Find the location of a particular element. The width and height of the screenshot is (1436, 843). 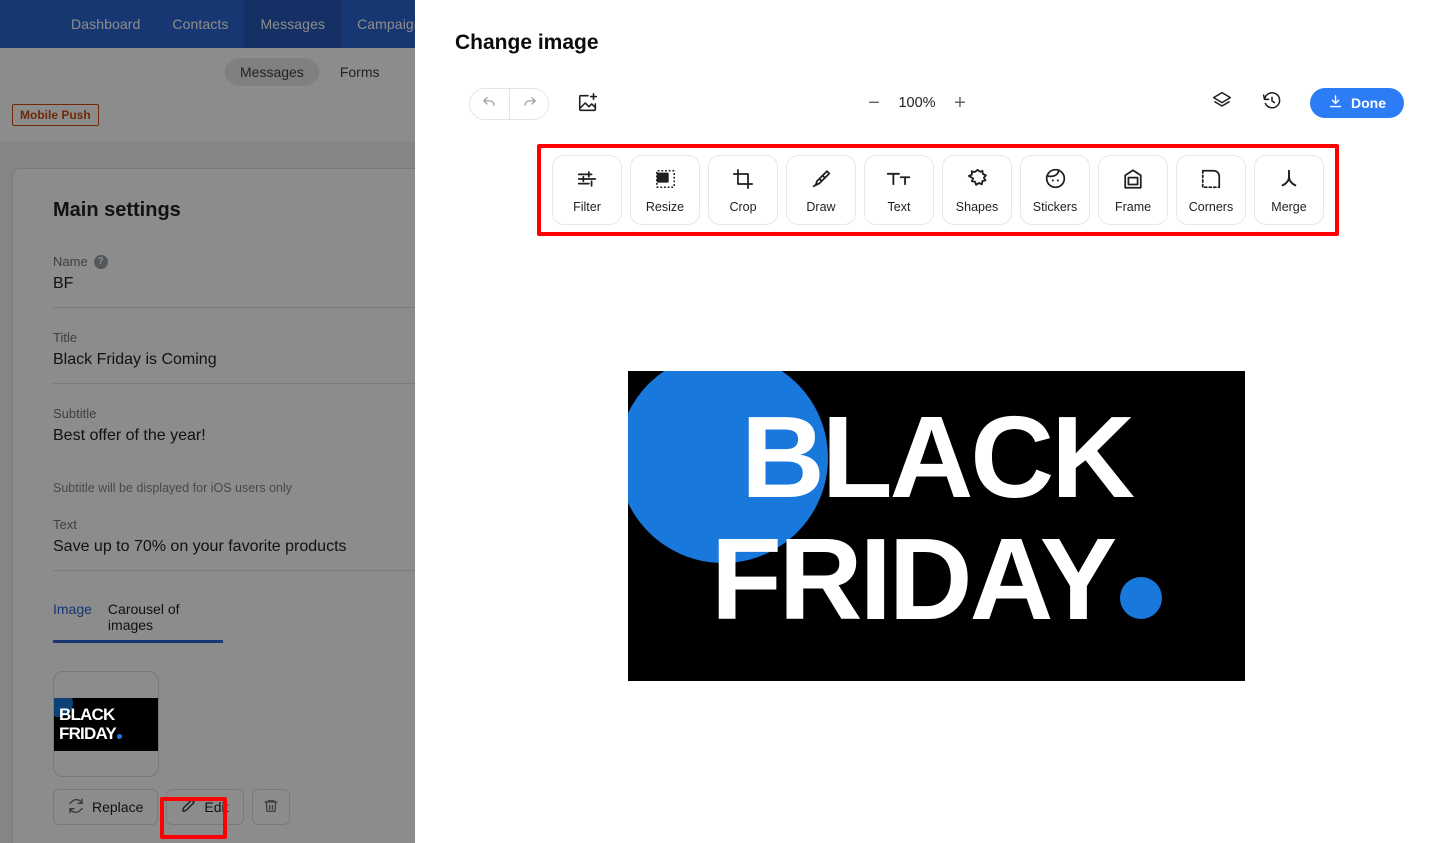

canvas-line2: FRIDAY is located at coordinates (936, 579).